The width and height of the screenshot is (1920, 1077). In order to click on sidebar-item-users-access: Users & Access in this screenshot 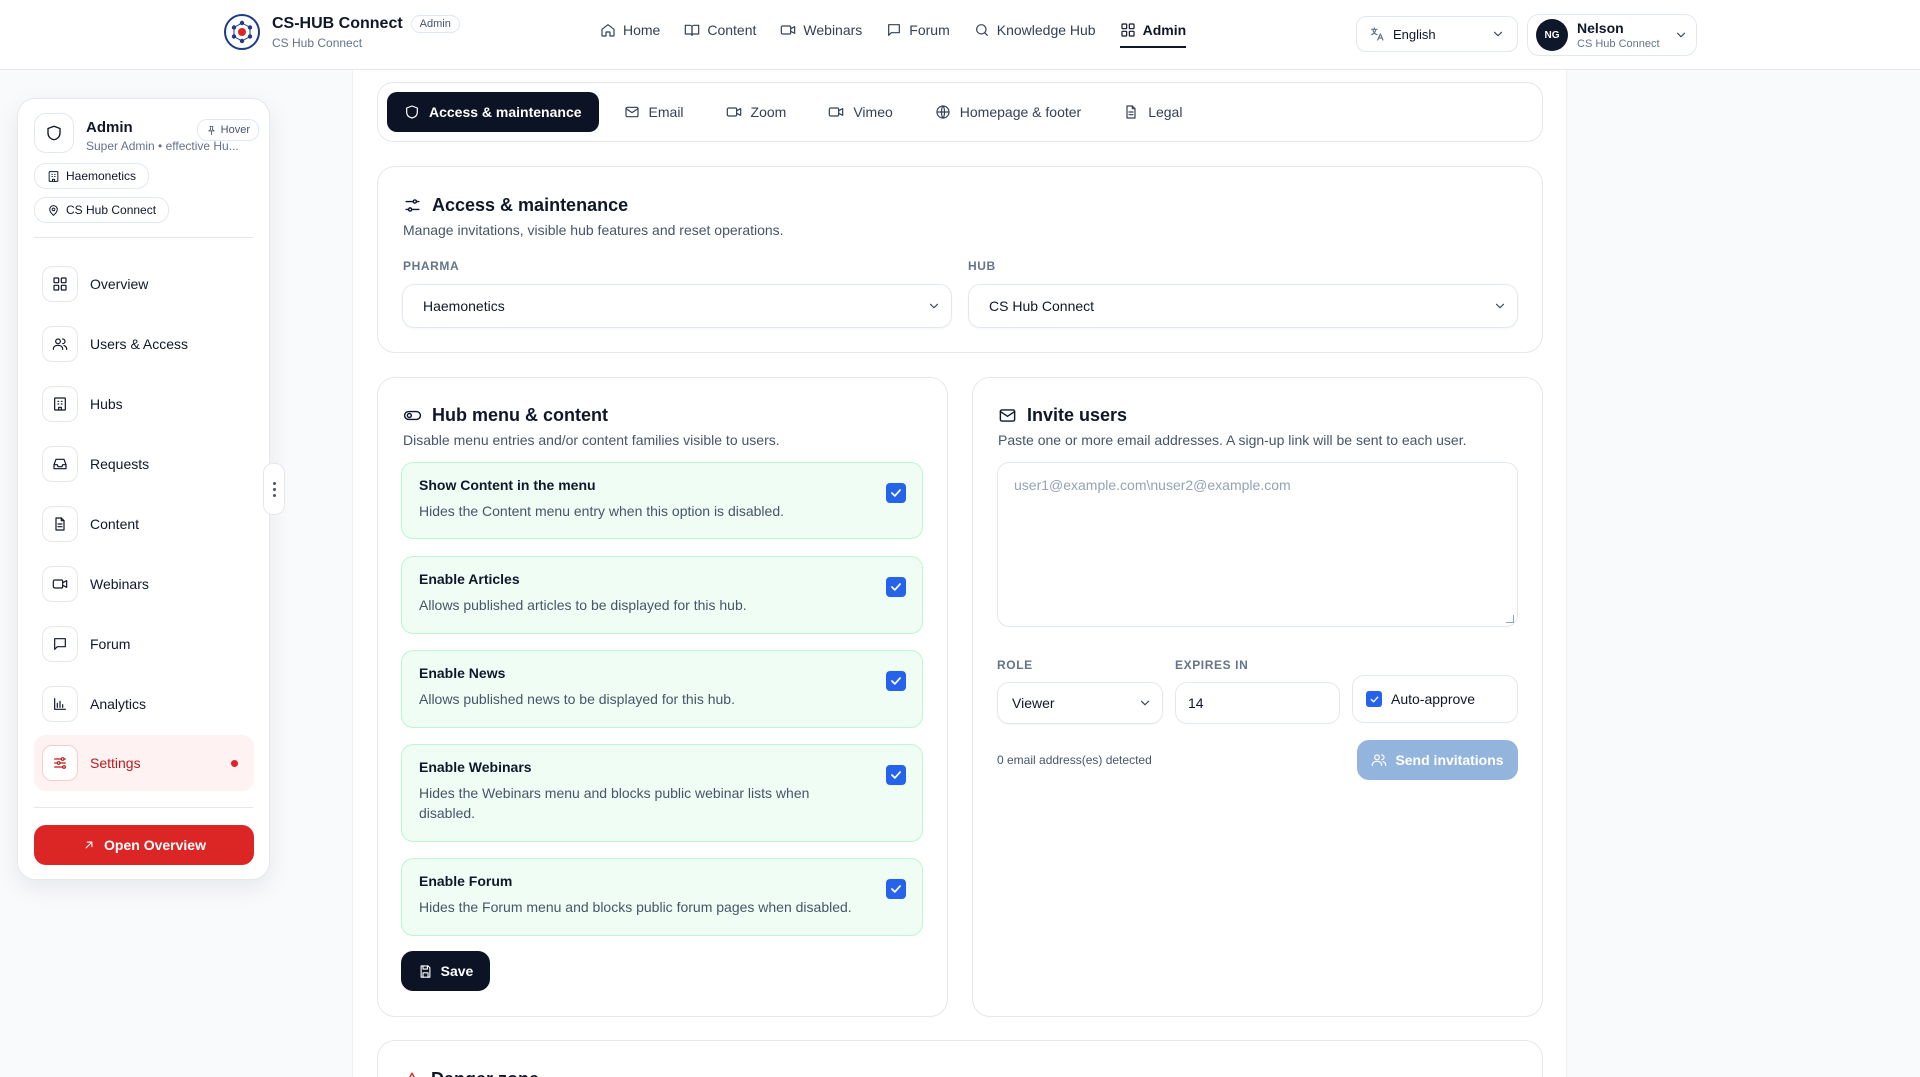, I will do `click(144, 344)`.